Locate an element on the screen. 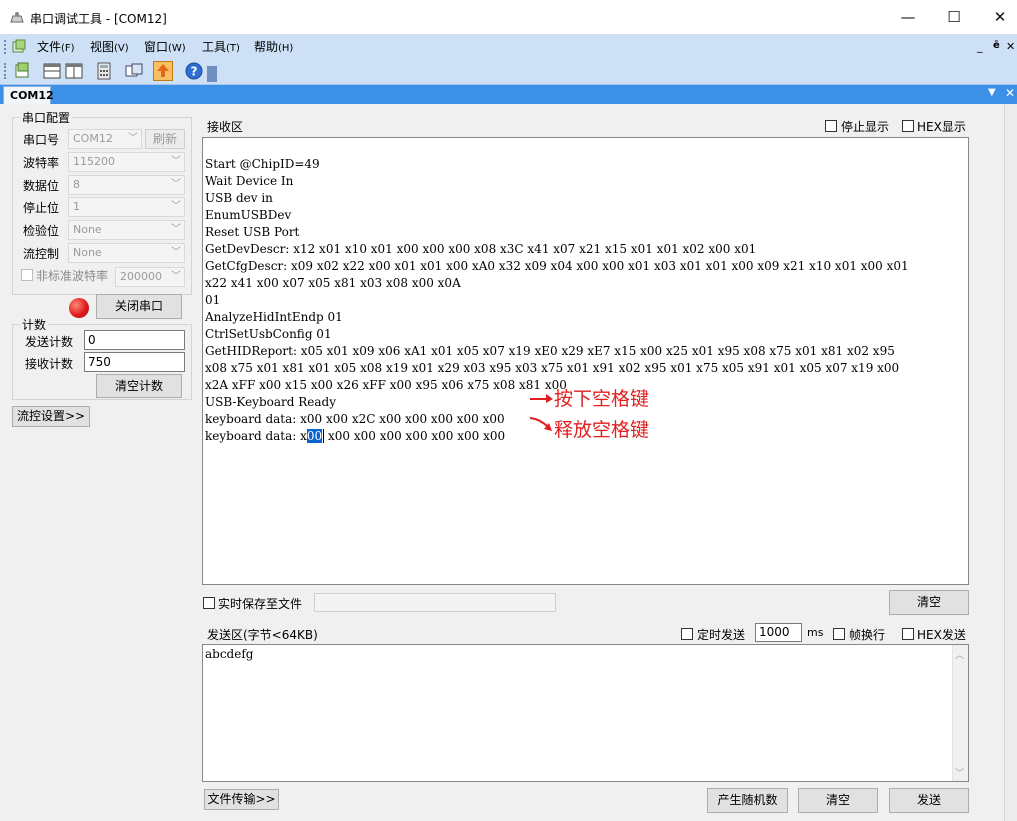 The image size is (1017, 821). flow-select: None ﹀ is located at coordinates (126, 253).